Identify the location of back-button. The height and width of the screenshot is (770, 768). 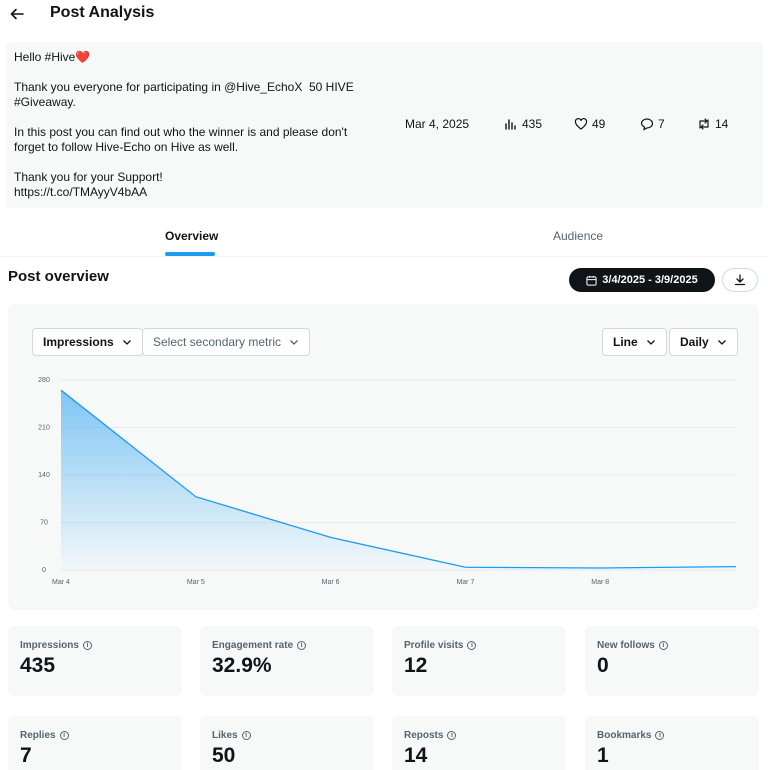
(17, 14).